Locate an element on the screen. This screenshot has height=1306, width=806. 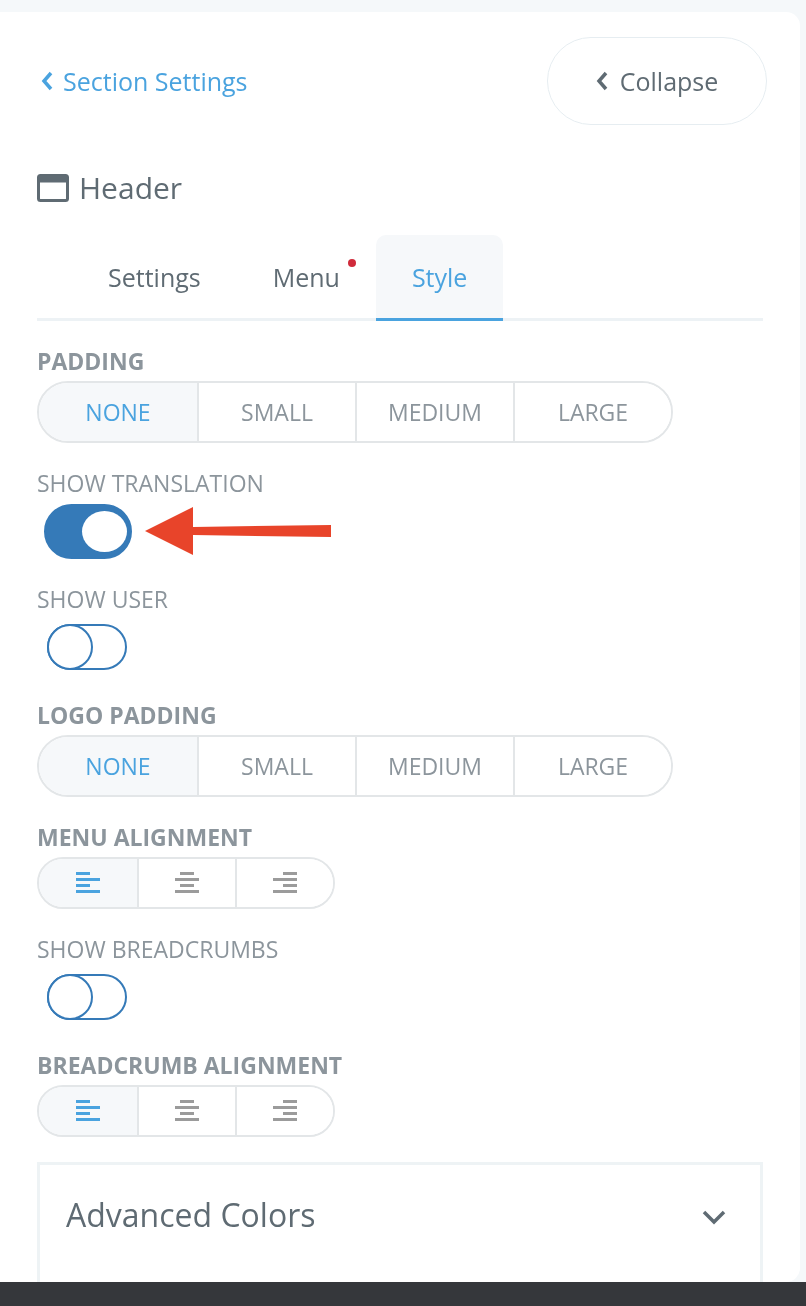
tab: Style is located at coordinates (439, 278).